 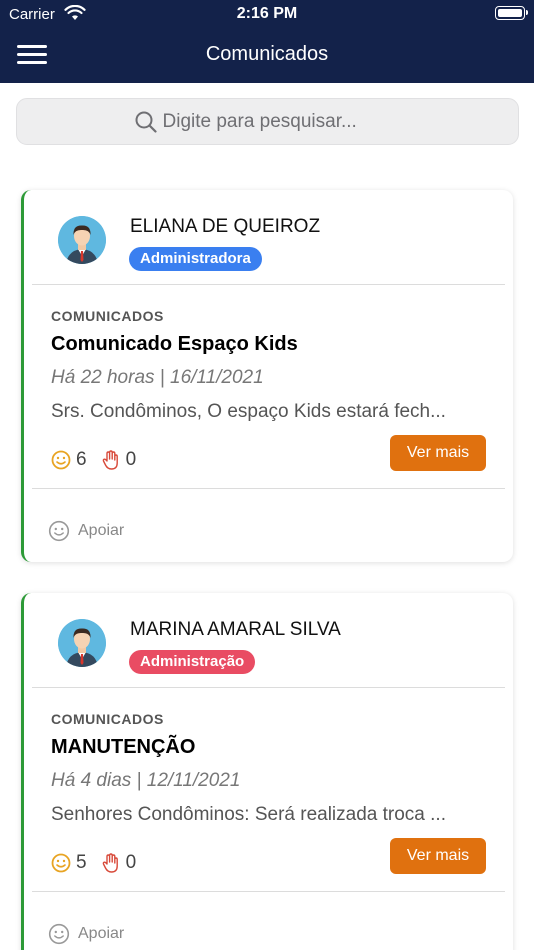 What do you see at coordinates (146, 122) in the screenshot?
I see `search-icon` at bounding box center [146, 122].